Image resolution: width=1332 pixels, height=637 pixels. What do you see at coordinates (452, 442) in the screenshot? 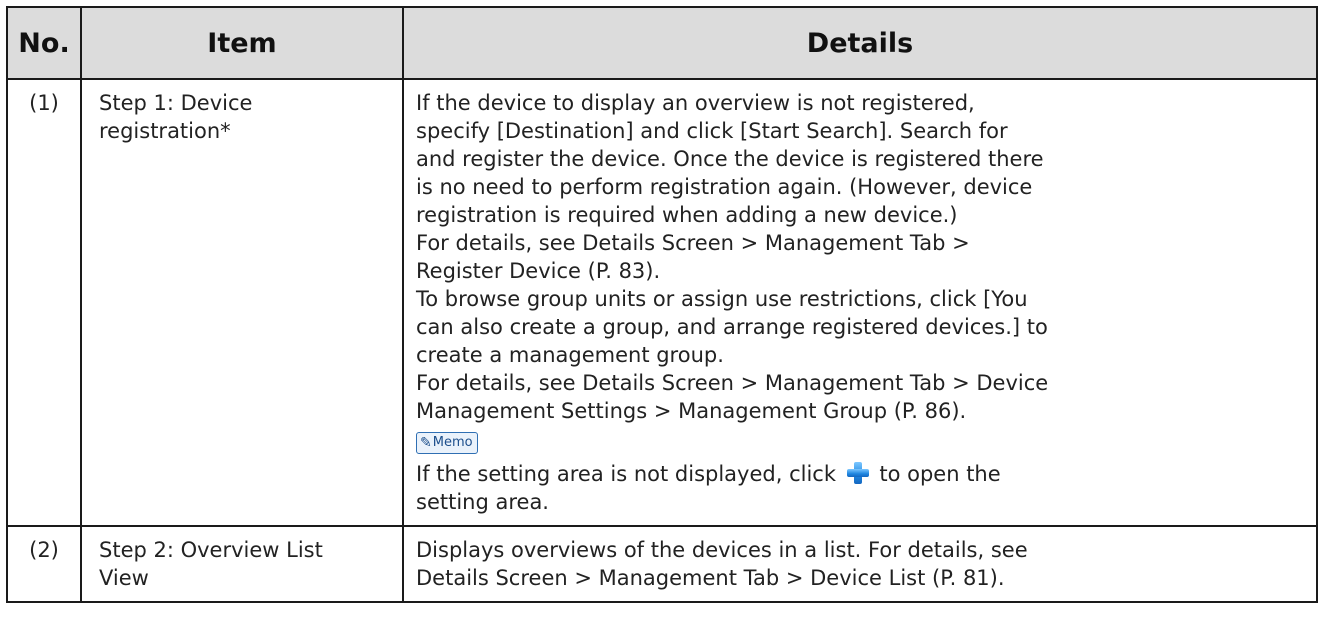
I see `memo-label: Memo` at bounding box center [452, 442].